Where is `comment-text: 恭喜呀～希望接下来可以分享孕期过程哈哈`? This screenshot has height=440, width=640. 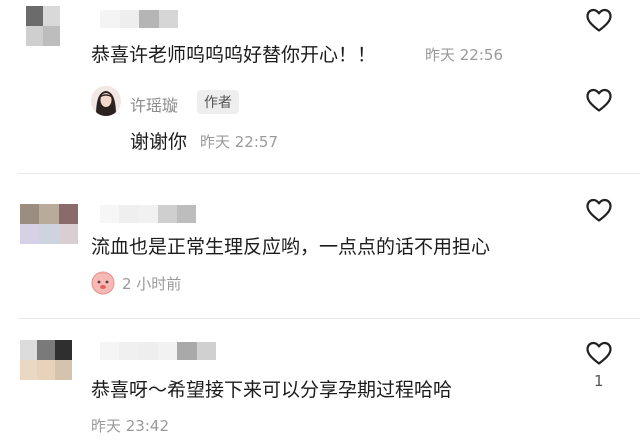 comment-text: 恭喜呀～希望接下来可以分享孕期过程哈哈 is located at coordinates (272, 390).